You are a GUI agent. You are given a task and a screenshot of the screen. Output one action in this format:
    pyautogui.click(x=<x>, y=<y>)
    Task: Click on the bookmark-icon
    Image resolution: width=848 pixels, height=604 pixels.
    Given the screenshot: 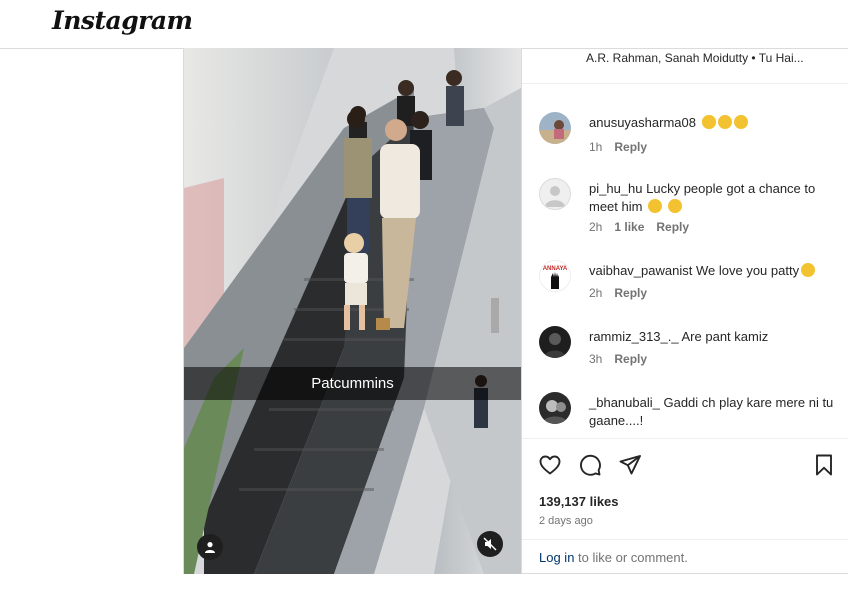 What is the action you would take?
    pyautogui.click(x=824, y=465)
    